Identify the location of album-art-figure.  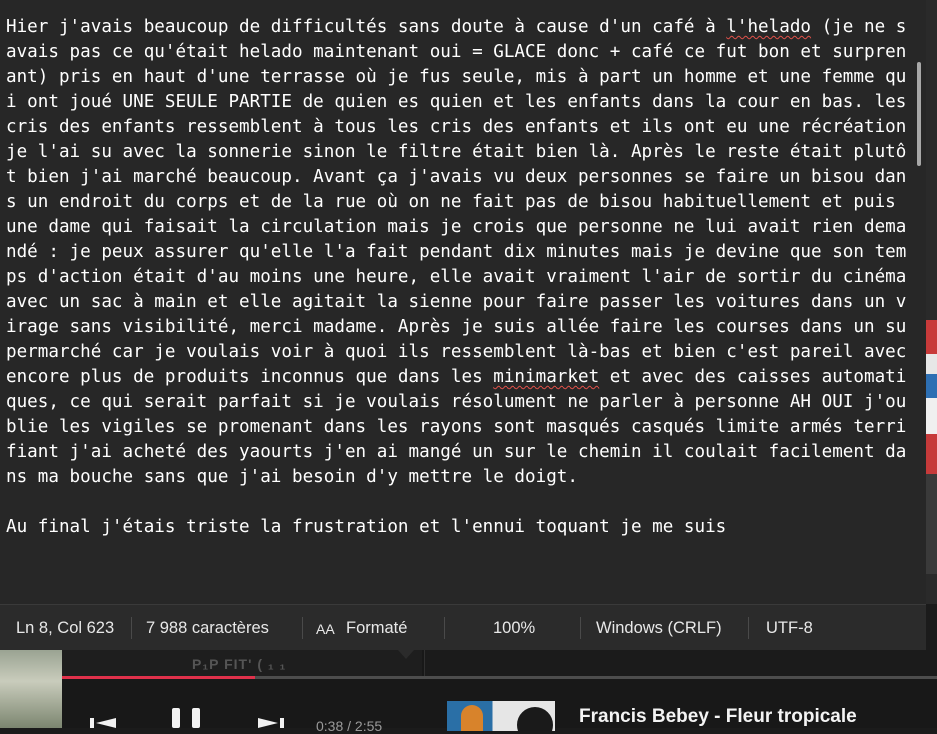
(472, 718).